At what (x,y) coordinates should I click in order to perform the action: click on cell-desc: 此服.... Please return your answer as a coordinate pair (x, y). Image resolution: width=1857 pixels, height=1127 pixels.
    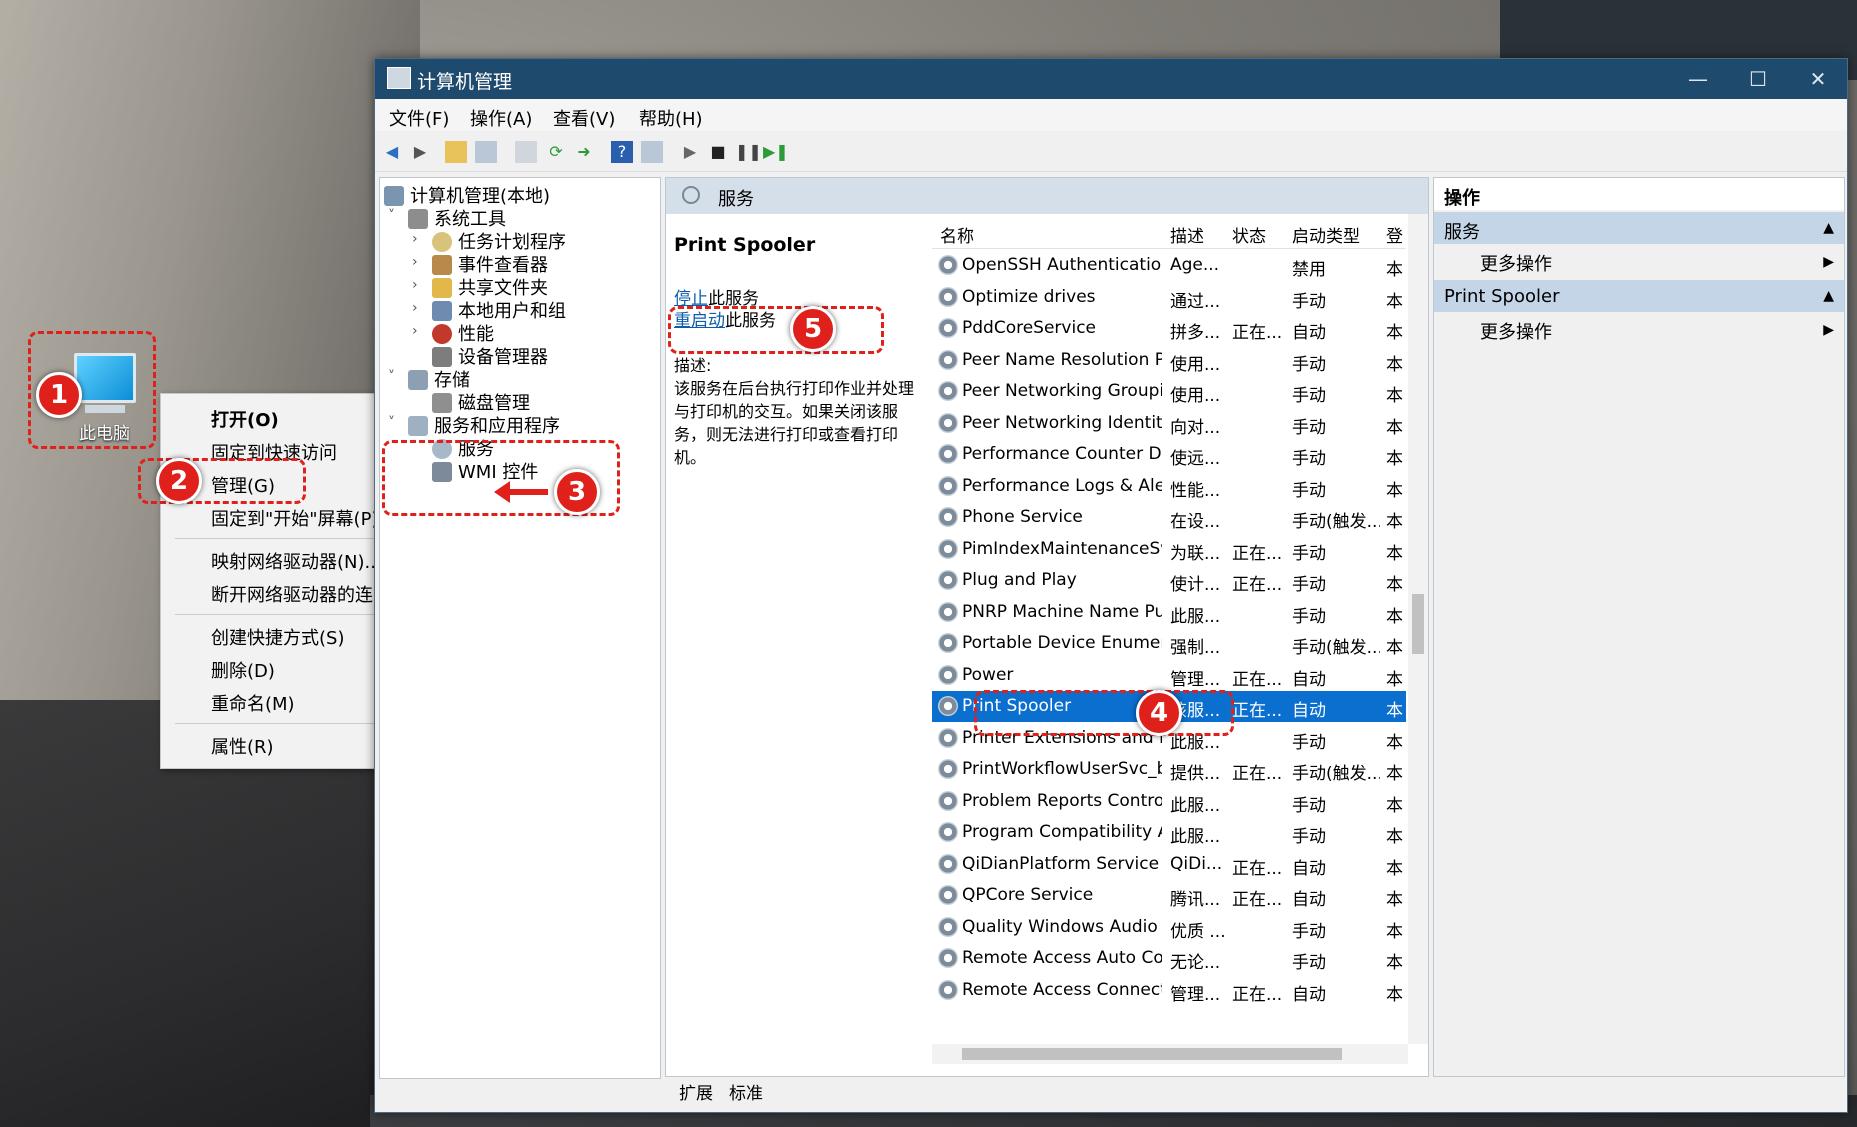
    Looking at the image, I should click on (1195, 805).